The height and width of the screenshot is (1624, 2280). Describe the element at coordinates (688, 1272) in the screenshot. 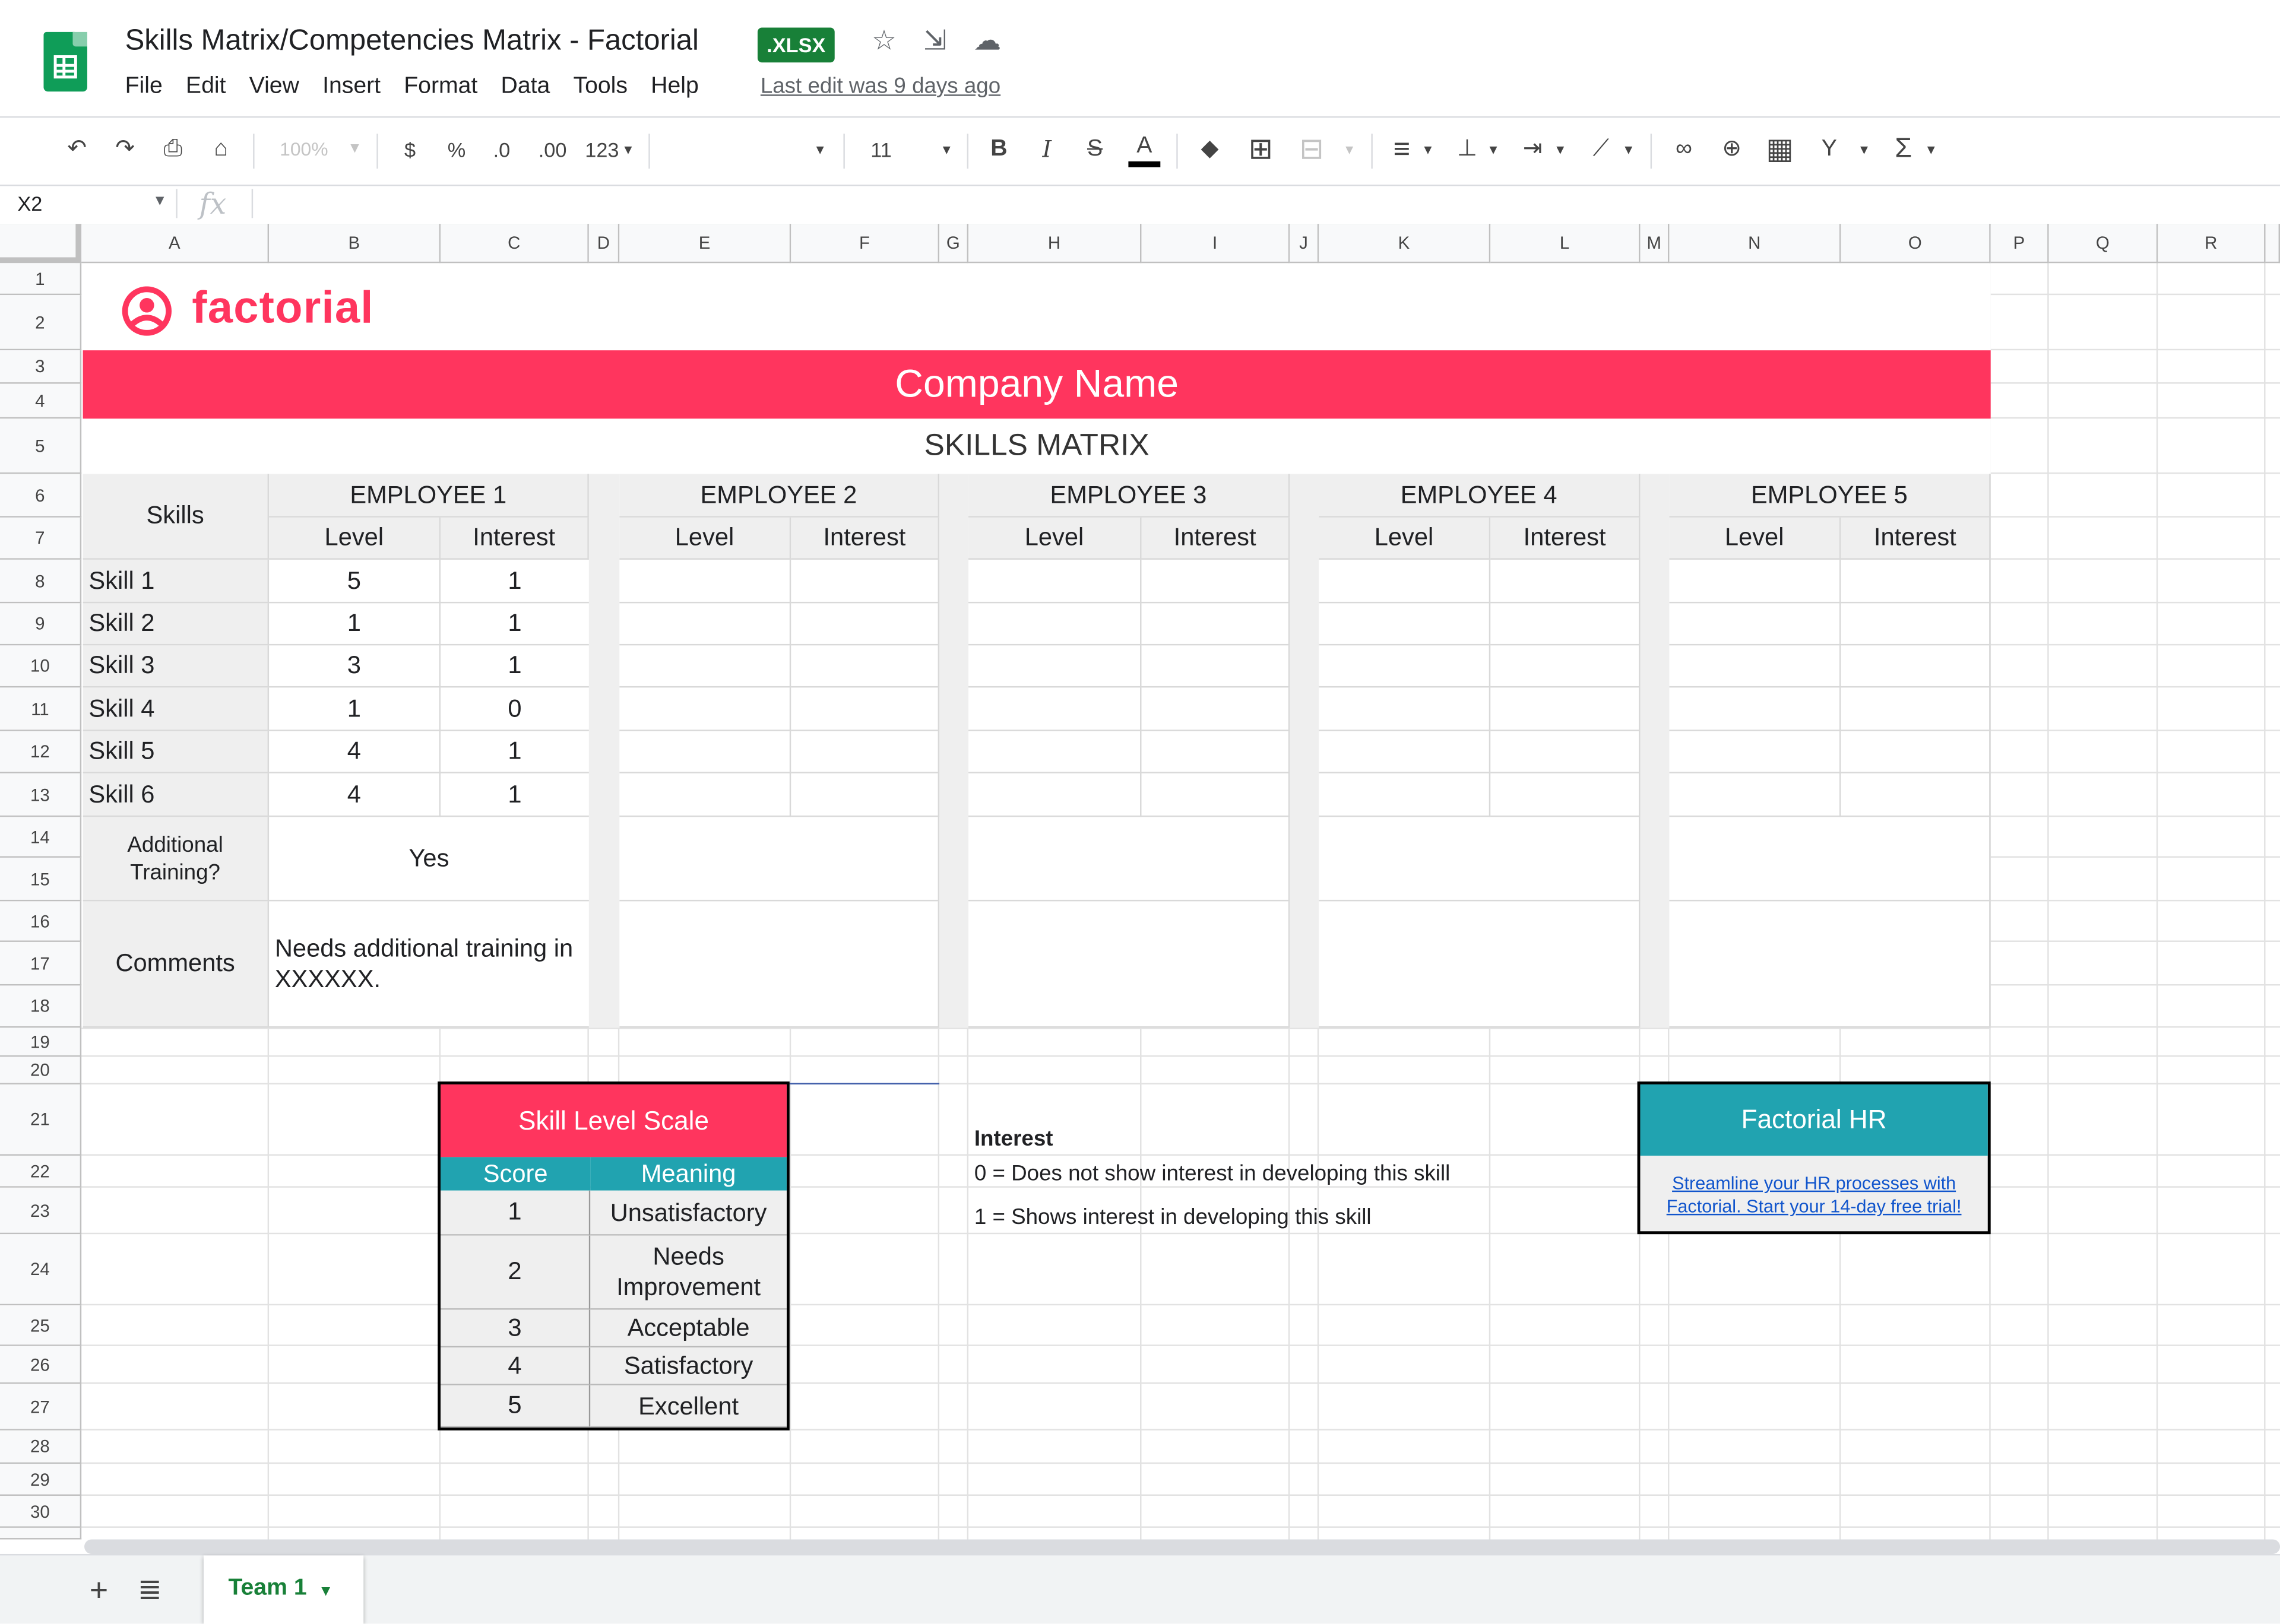

I see `scale-meaning: Needs Improvement` at that location.